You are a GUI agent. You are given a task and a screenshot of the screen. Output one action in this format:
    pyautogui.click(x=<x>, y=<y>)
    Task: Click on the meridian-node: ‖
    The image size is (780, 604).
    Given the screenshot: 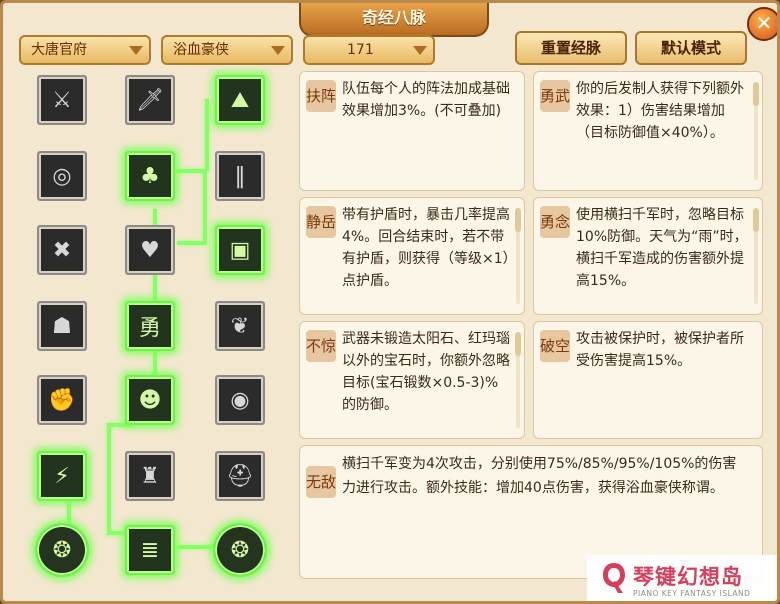 What is the action you would take?
    pyautogui.click(x=240, y=176)
    